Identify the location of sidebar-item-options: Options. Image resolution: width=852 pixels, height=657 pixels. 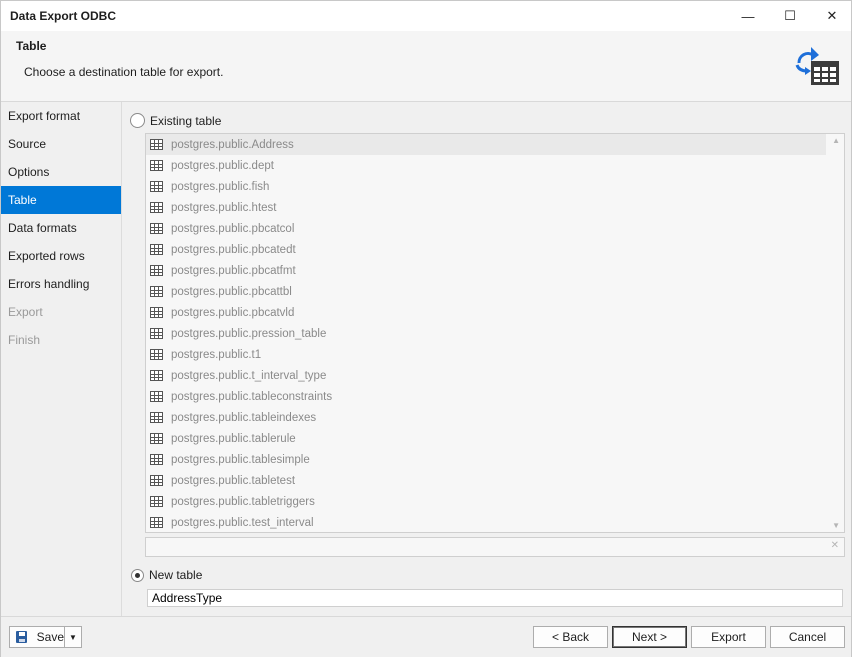
(61, 172).